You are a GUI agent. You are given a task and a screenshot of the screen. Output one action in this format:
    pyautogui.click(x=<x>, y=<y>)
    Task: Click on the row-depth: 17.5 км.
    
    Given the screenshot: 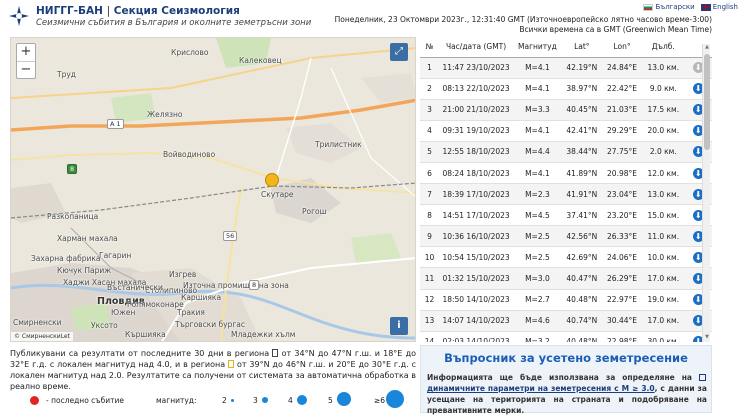 What is the action you would take?
    pyautogui.click(x=663, y=110)
    